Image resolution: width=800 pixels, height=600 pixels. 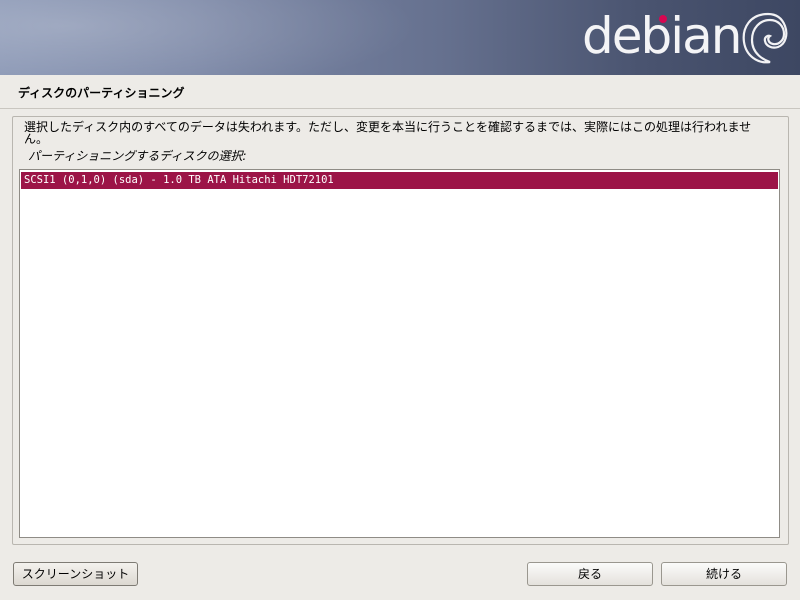 What do you see at coordinates (400, 108) in the screenshot?
I see `title-divider` at bounding box center [400, 108].